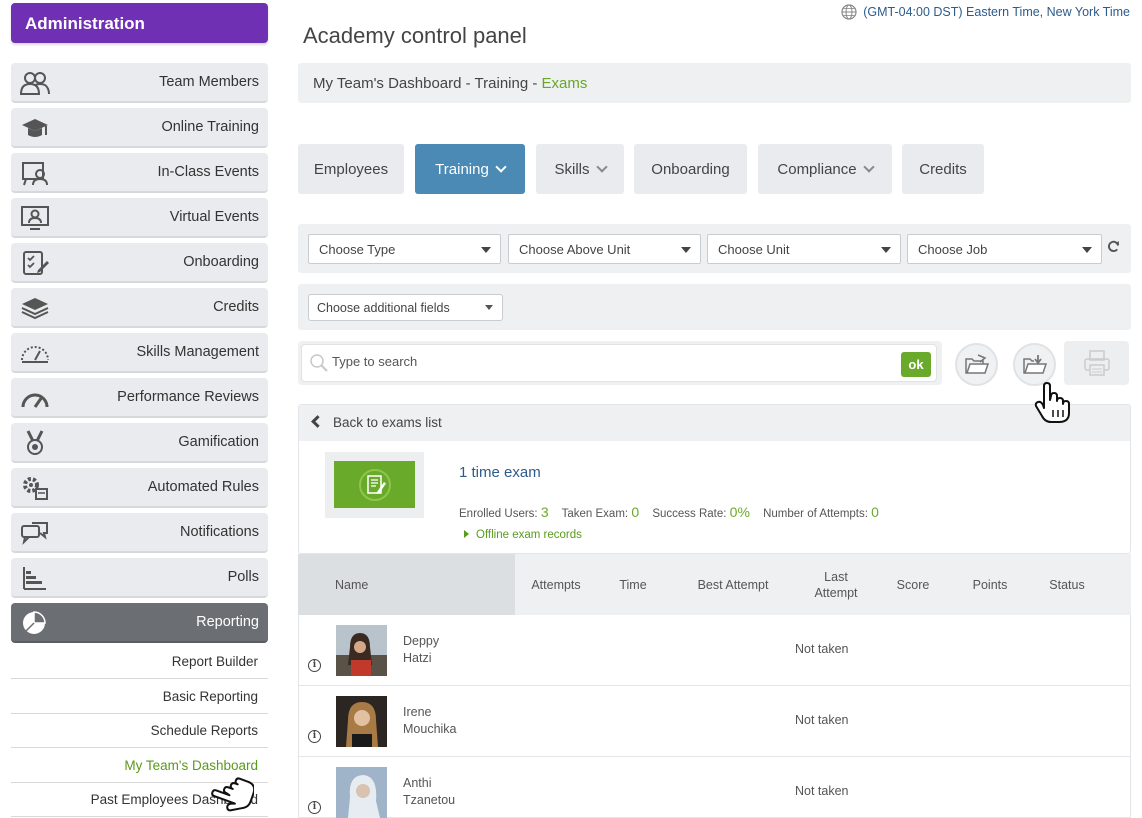 The image size is (1142, 818). I want to click on sidebar-item-virtual-events: Virtual Events, so click(139, 218).